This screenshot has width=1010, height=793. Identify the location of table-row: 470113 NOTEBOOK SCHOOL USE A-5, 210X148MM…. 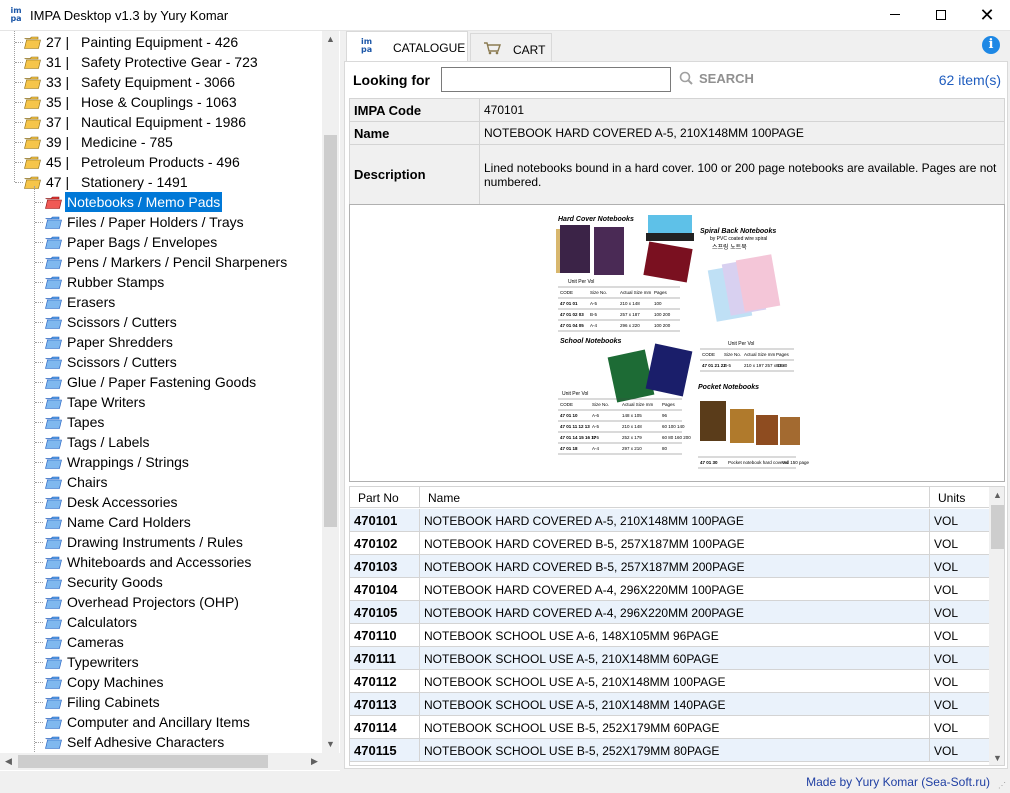
(669, 704).